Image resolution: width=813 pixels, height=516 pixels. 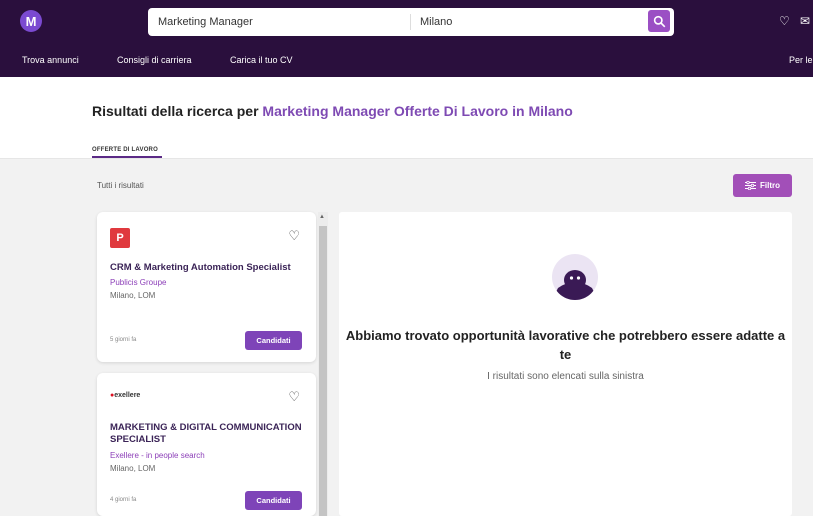 What do you see at coordinates (323, 371) in the screenshot?
I see `scrollbar-thumb` at bounding box center [323, 371].